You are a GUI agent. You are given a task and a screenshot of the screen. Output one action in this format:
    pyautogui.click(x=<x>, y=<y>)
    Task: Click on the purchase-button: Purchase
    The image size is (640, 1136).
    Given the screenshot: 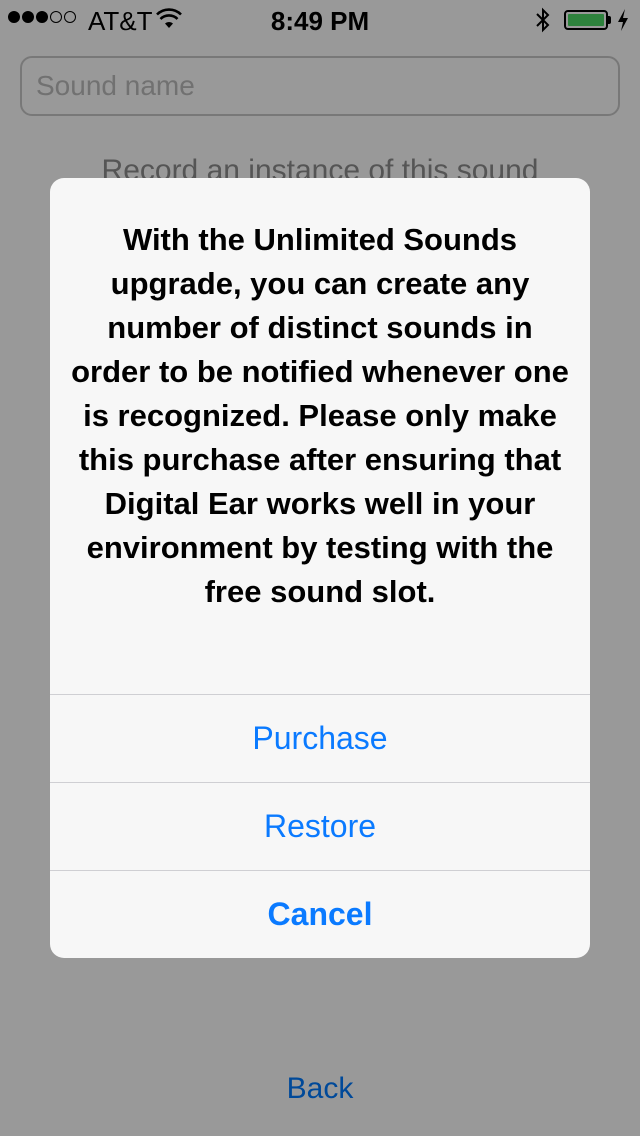 What is the action you would take?
    pyautogui.click(x=320, y=738)
    